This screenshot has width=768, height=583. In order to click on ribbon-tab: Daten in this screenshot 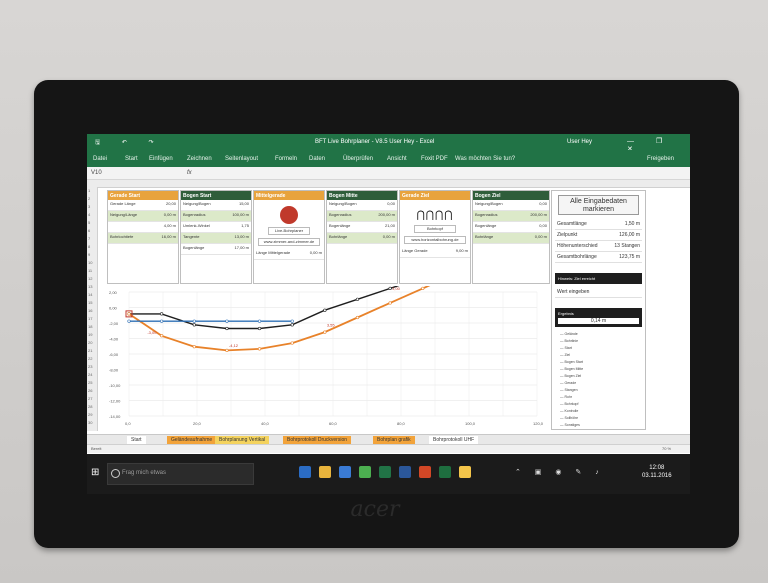, I will do `click(317, 159)`.